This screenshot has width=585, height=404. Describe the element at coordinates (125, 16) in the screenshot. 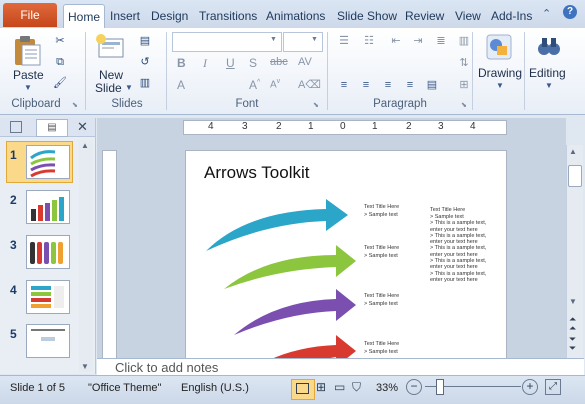

I see `tab-insert: Insert` at that location.